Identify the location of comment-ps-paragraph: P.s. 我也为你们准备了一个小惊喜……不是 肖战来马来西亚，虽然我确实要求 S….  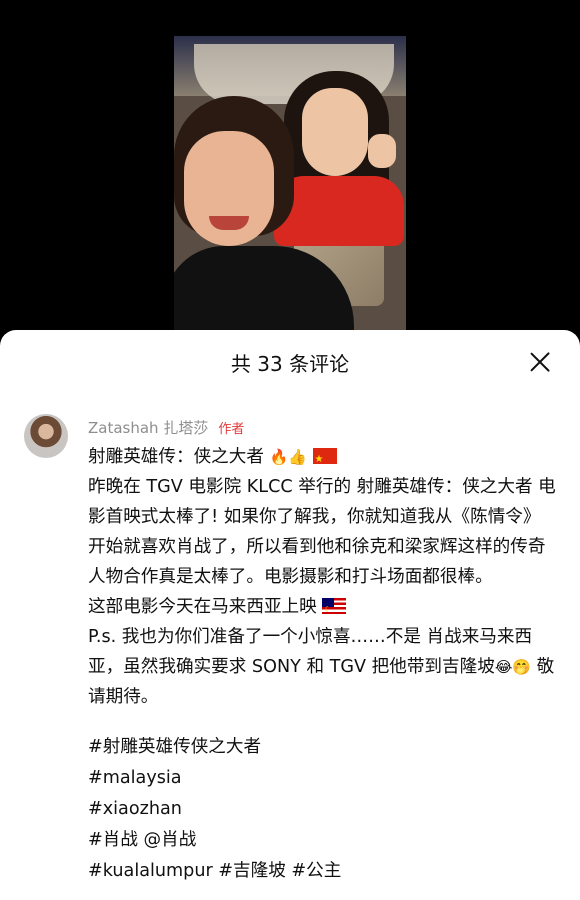
(321, 667).